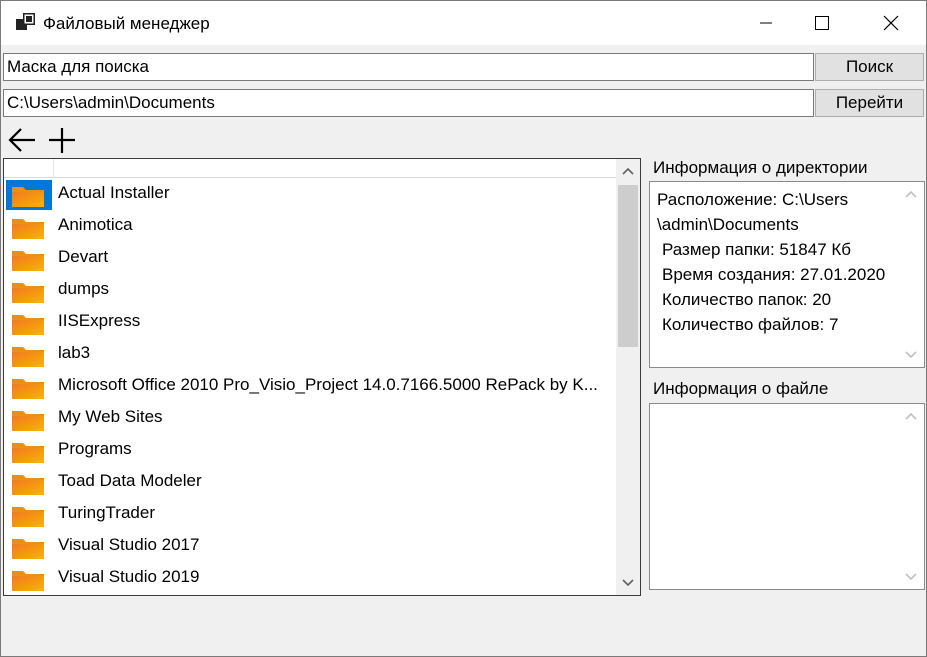  What do you see at coordinates (628, 377) in the screenshot?
I see `list-scrollbar` at bounding box center [628, 377].